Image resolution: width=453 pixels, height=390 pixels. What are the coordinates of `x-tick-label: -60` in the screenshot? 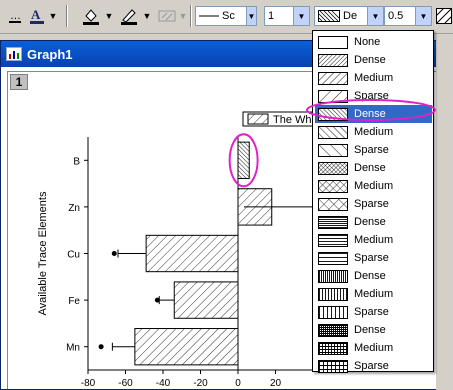 It's located at (125, 383).